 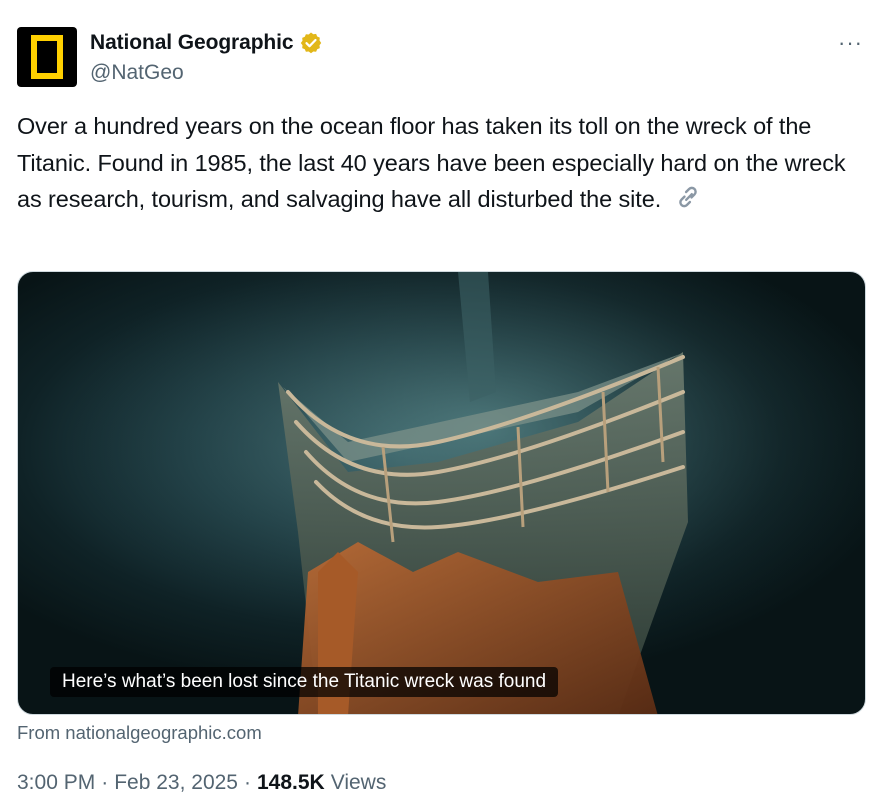 I want to click on display-name: National Geographic, so click(x=192, y=43).